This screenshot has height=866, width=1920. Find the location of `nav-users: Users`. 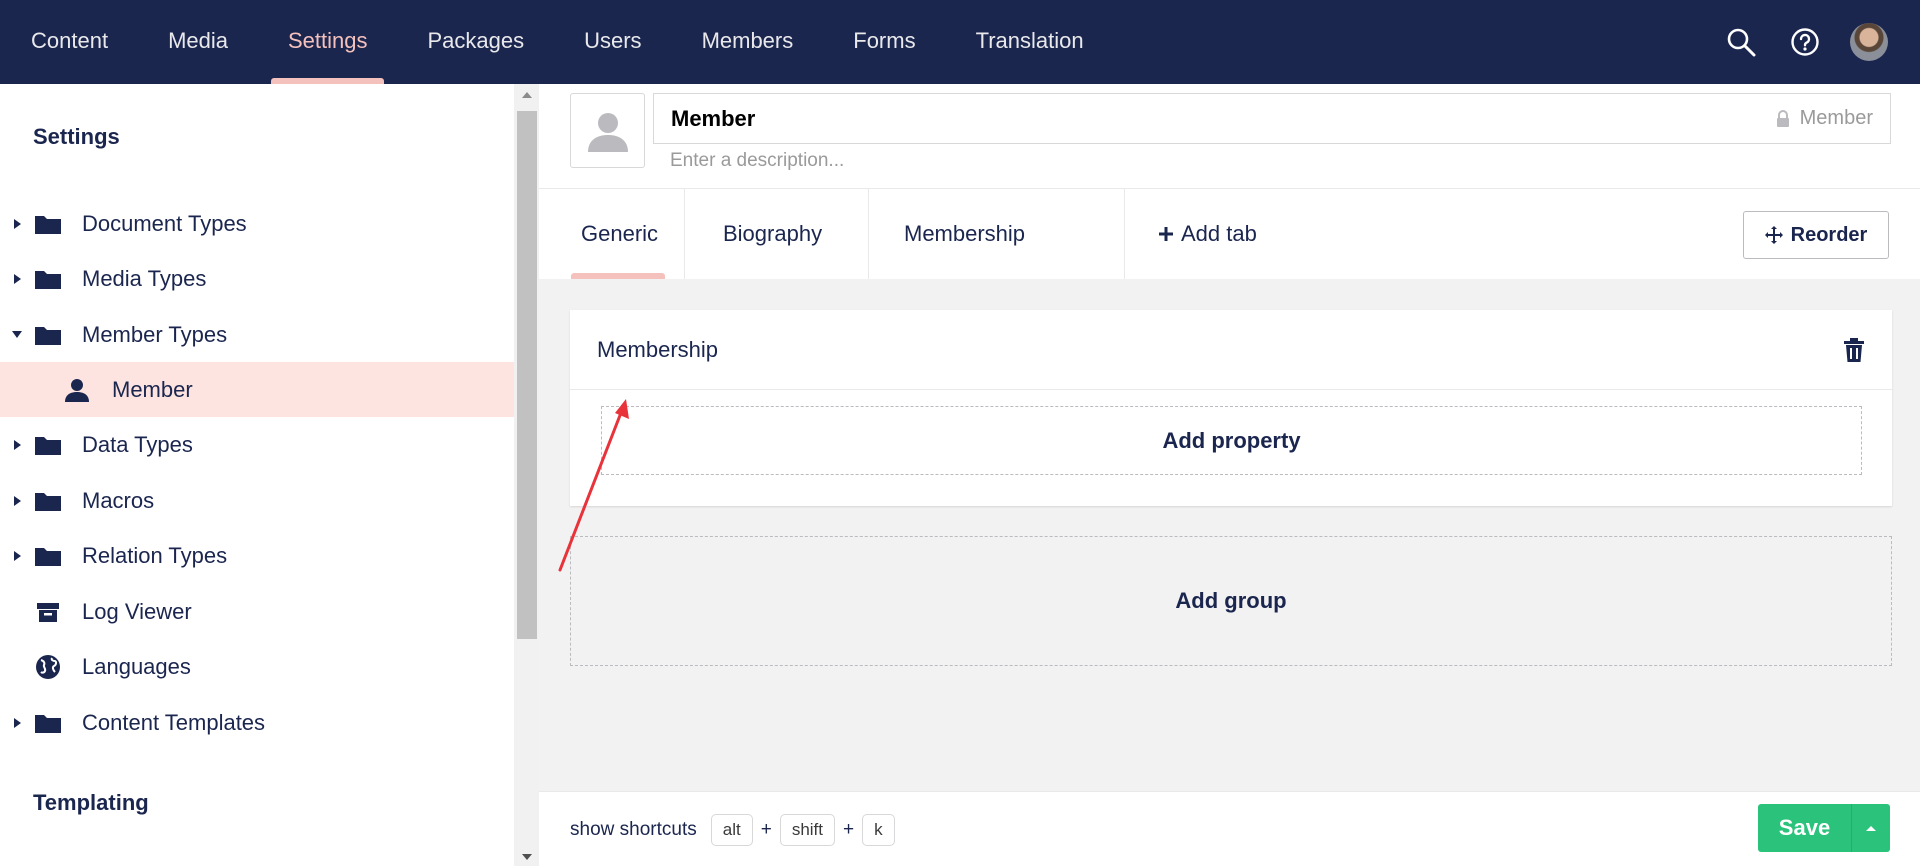

nav-users: Users is located at coordinates (612, 42).